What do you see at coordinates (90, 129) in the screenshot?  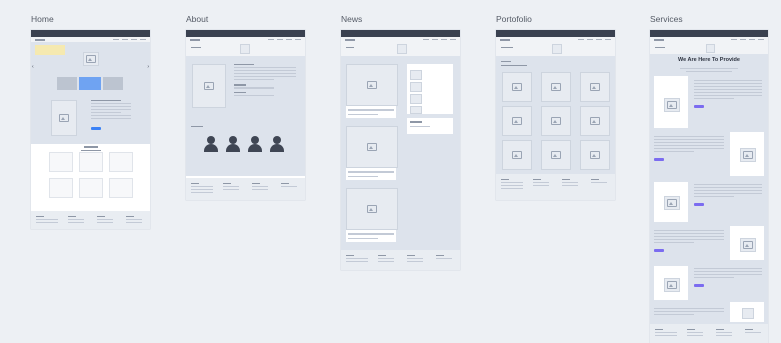 I see `home-frame: ‹ ›` at bounding box center [90, 129].